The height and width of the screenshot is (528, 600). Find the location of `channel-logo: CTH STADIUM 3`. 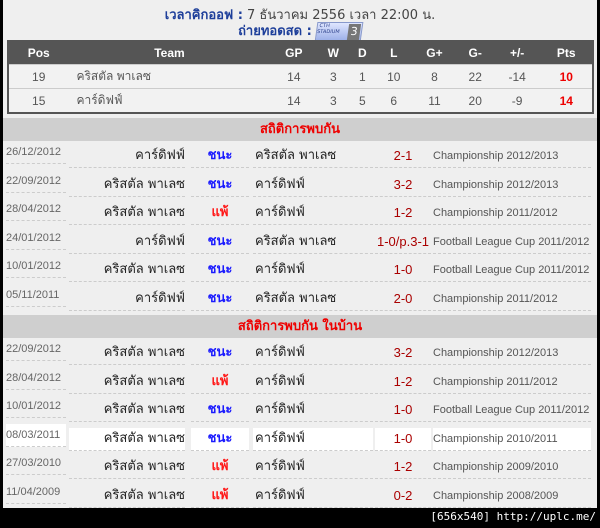

channel-logo: CTH STADIUM 3 is located at coordinates (339, 31).